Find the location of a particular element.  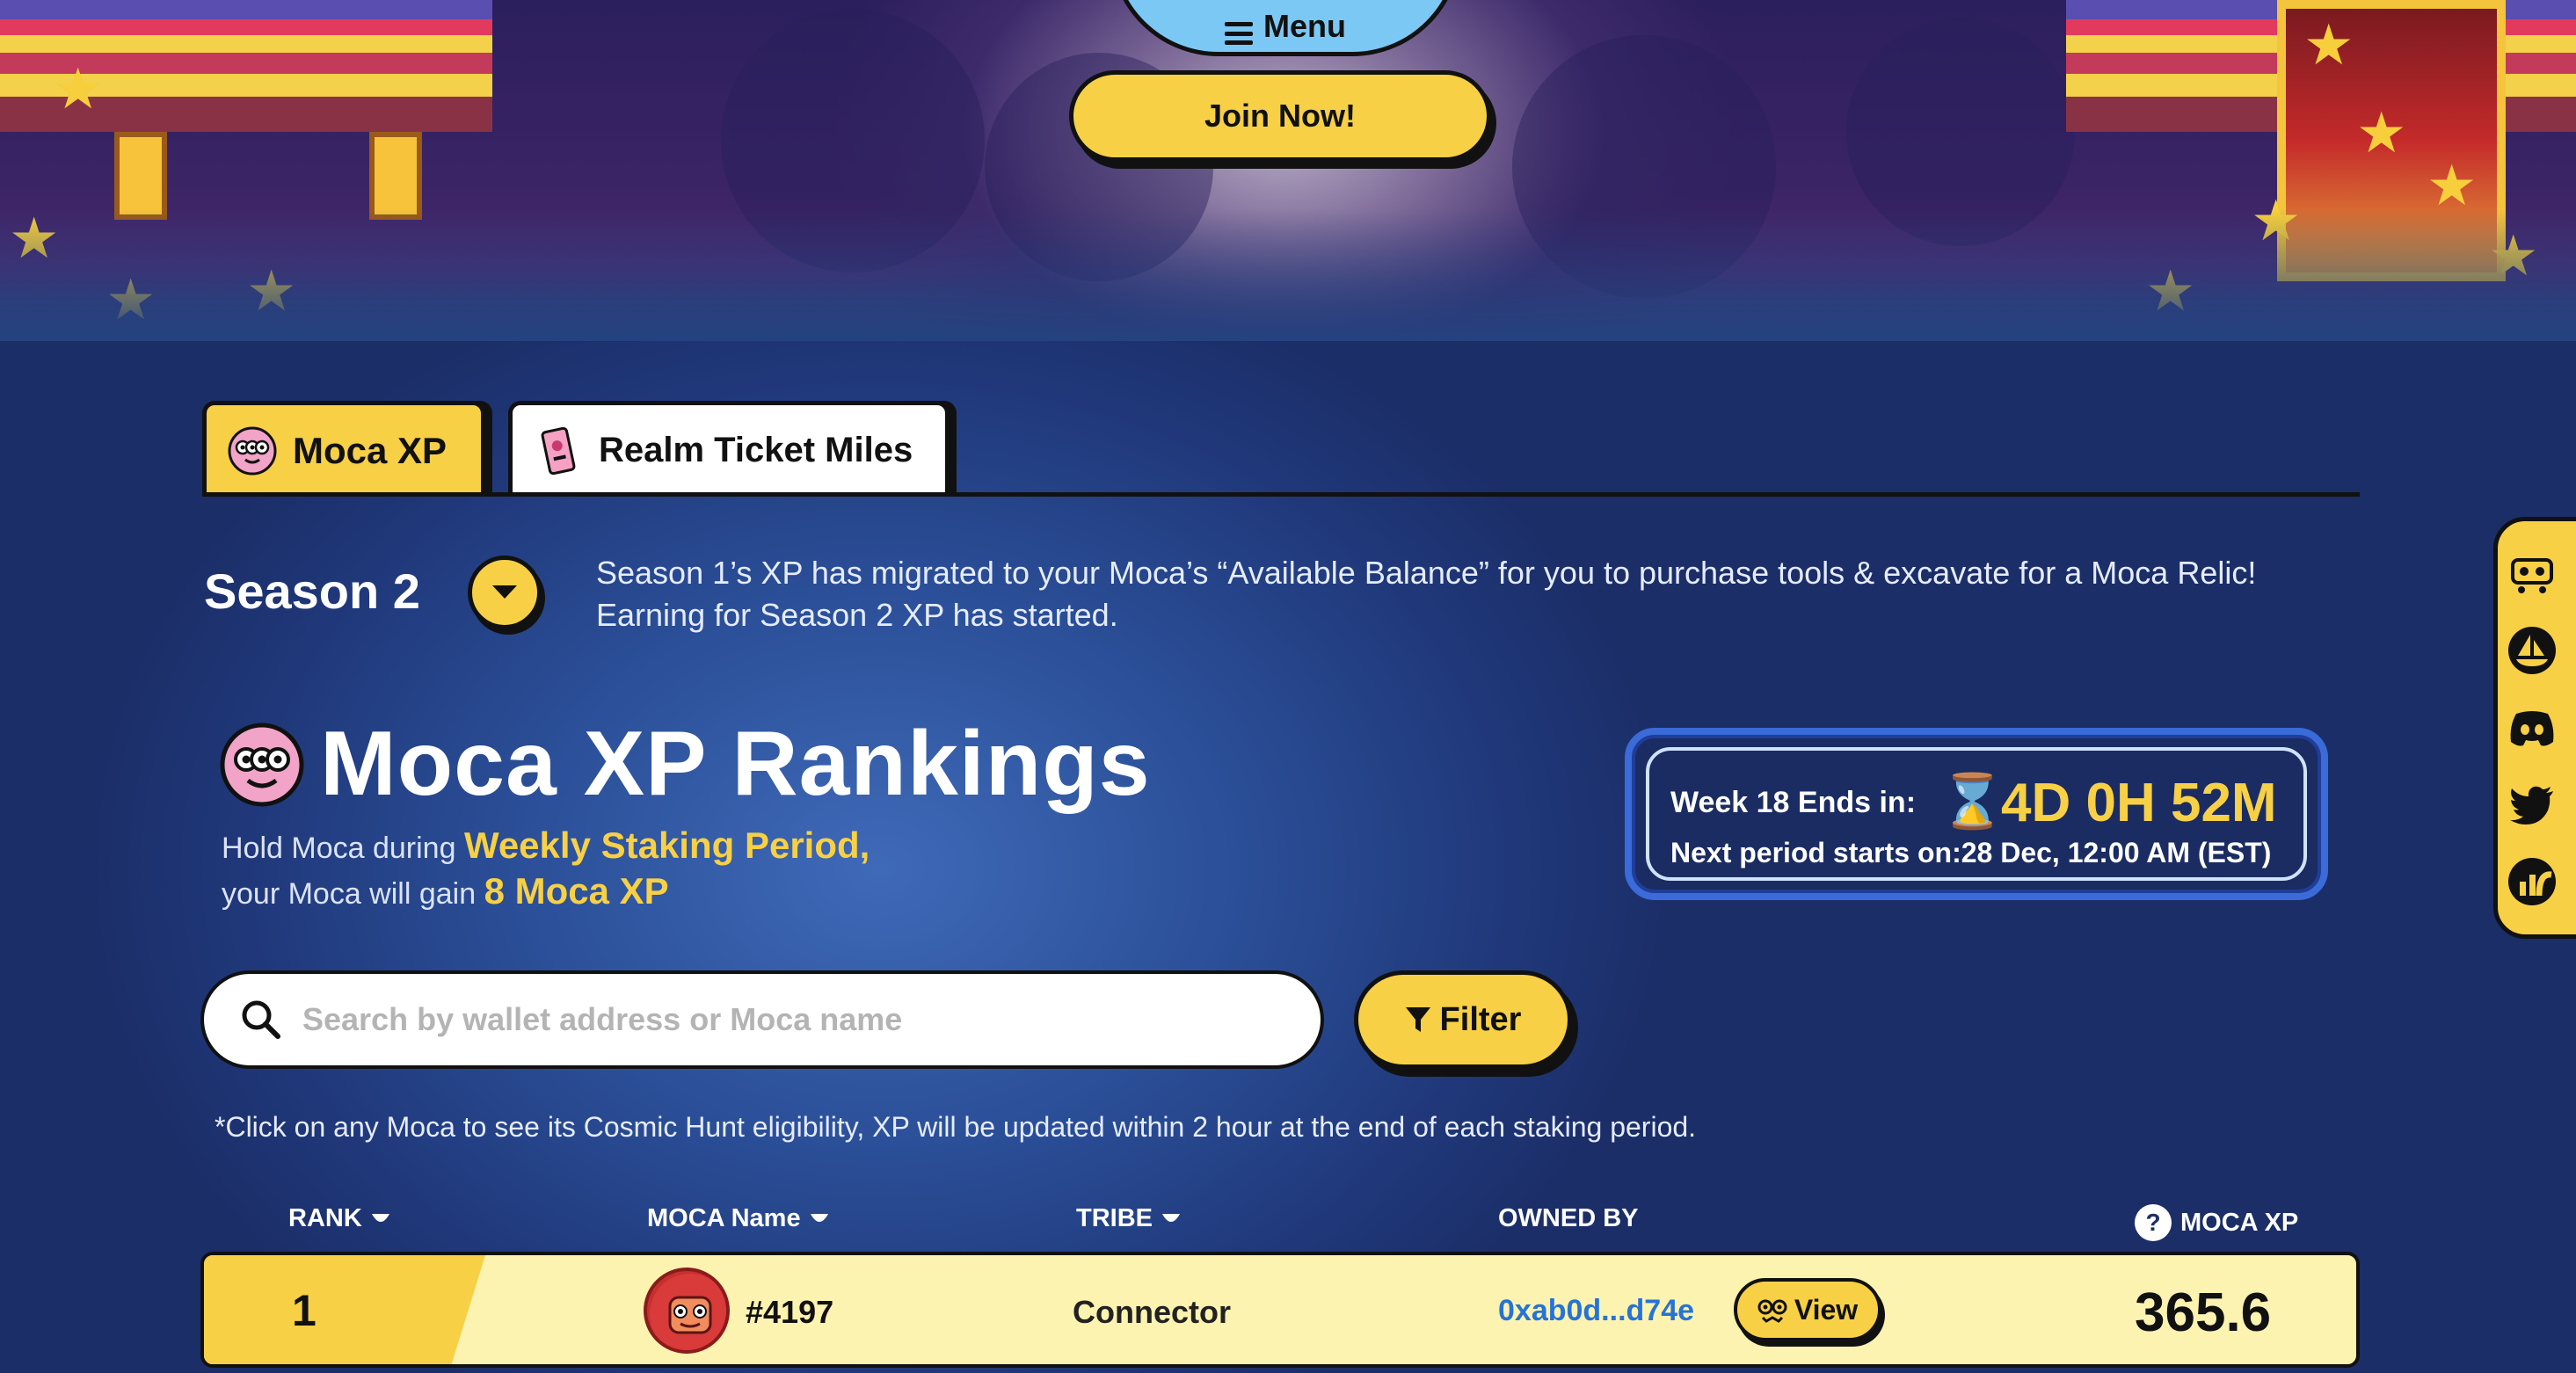

tab-moca-xp: Moca XP is located at coordinates (343, 448).